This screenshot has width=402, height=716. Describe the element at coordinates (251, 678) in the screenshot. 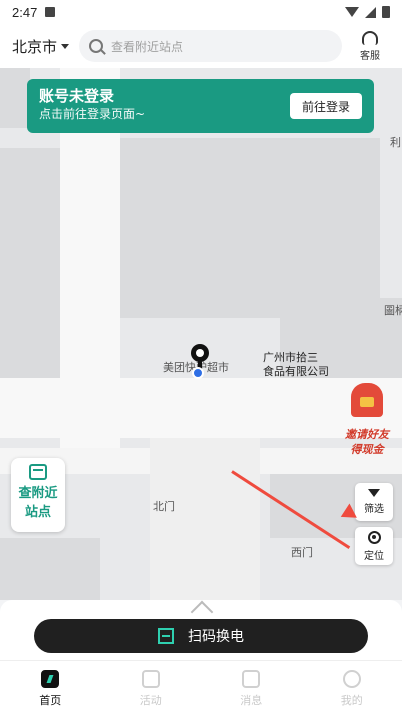

I see `message-icon` at that location.